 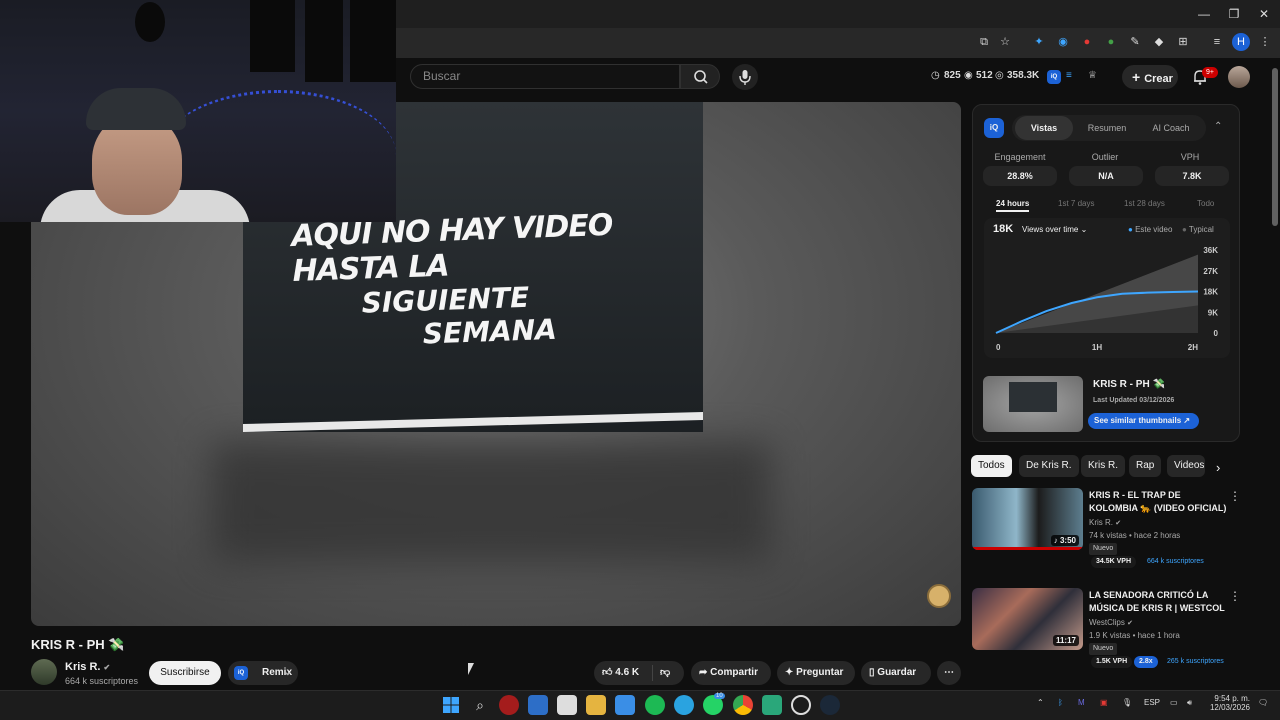 I want to click on timeframe-7d: 1st 7 days, so click(x=1076, y=203).